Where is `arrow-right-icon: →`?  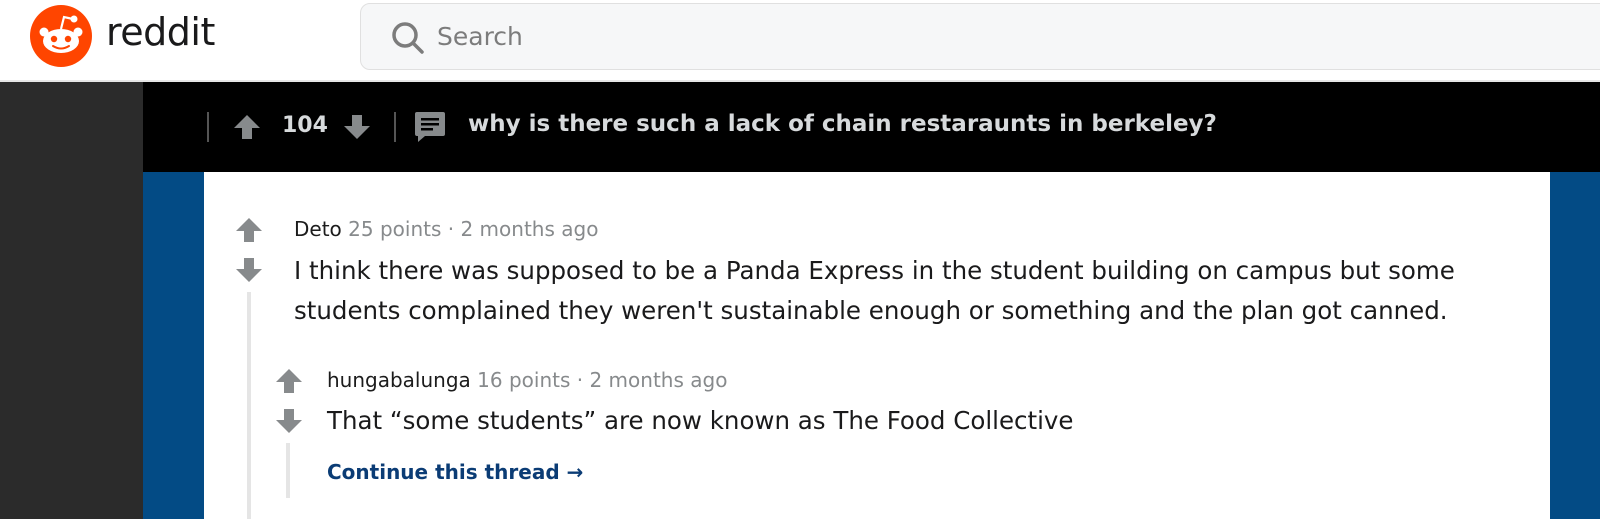 arrow-right-icon: → is located at coordinates (575, 472).